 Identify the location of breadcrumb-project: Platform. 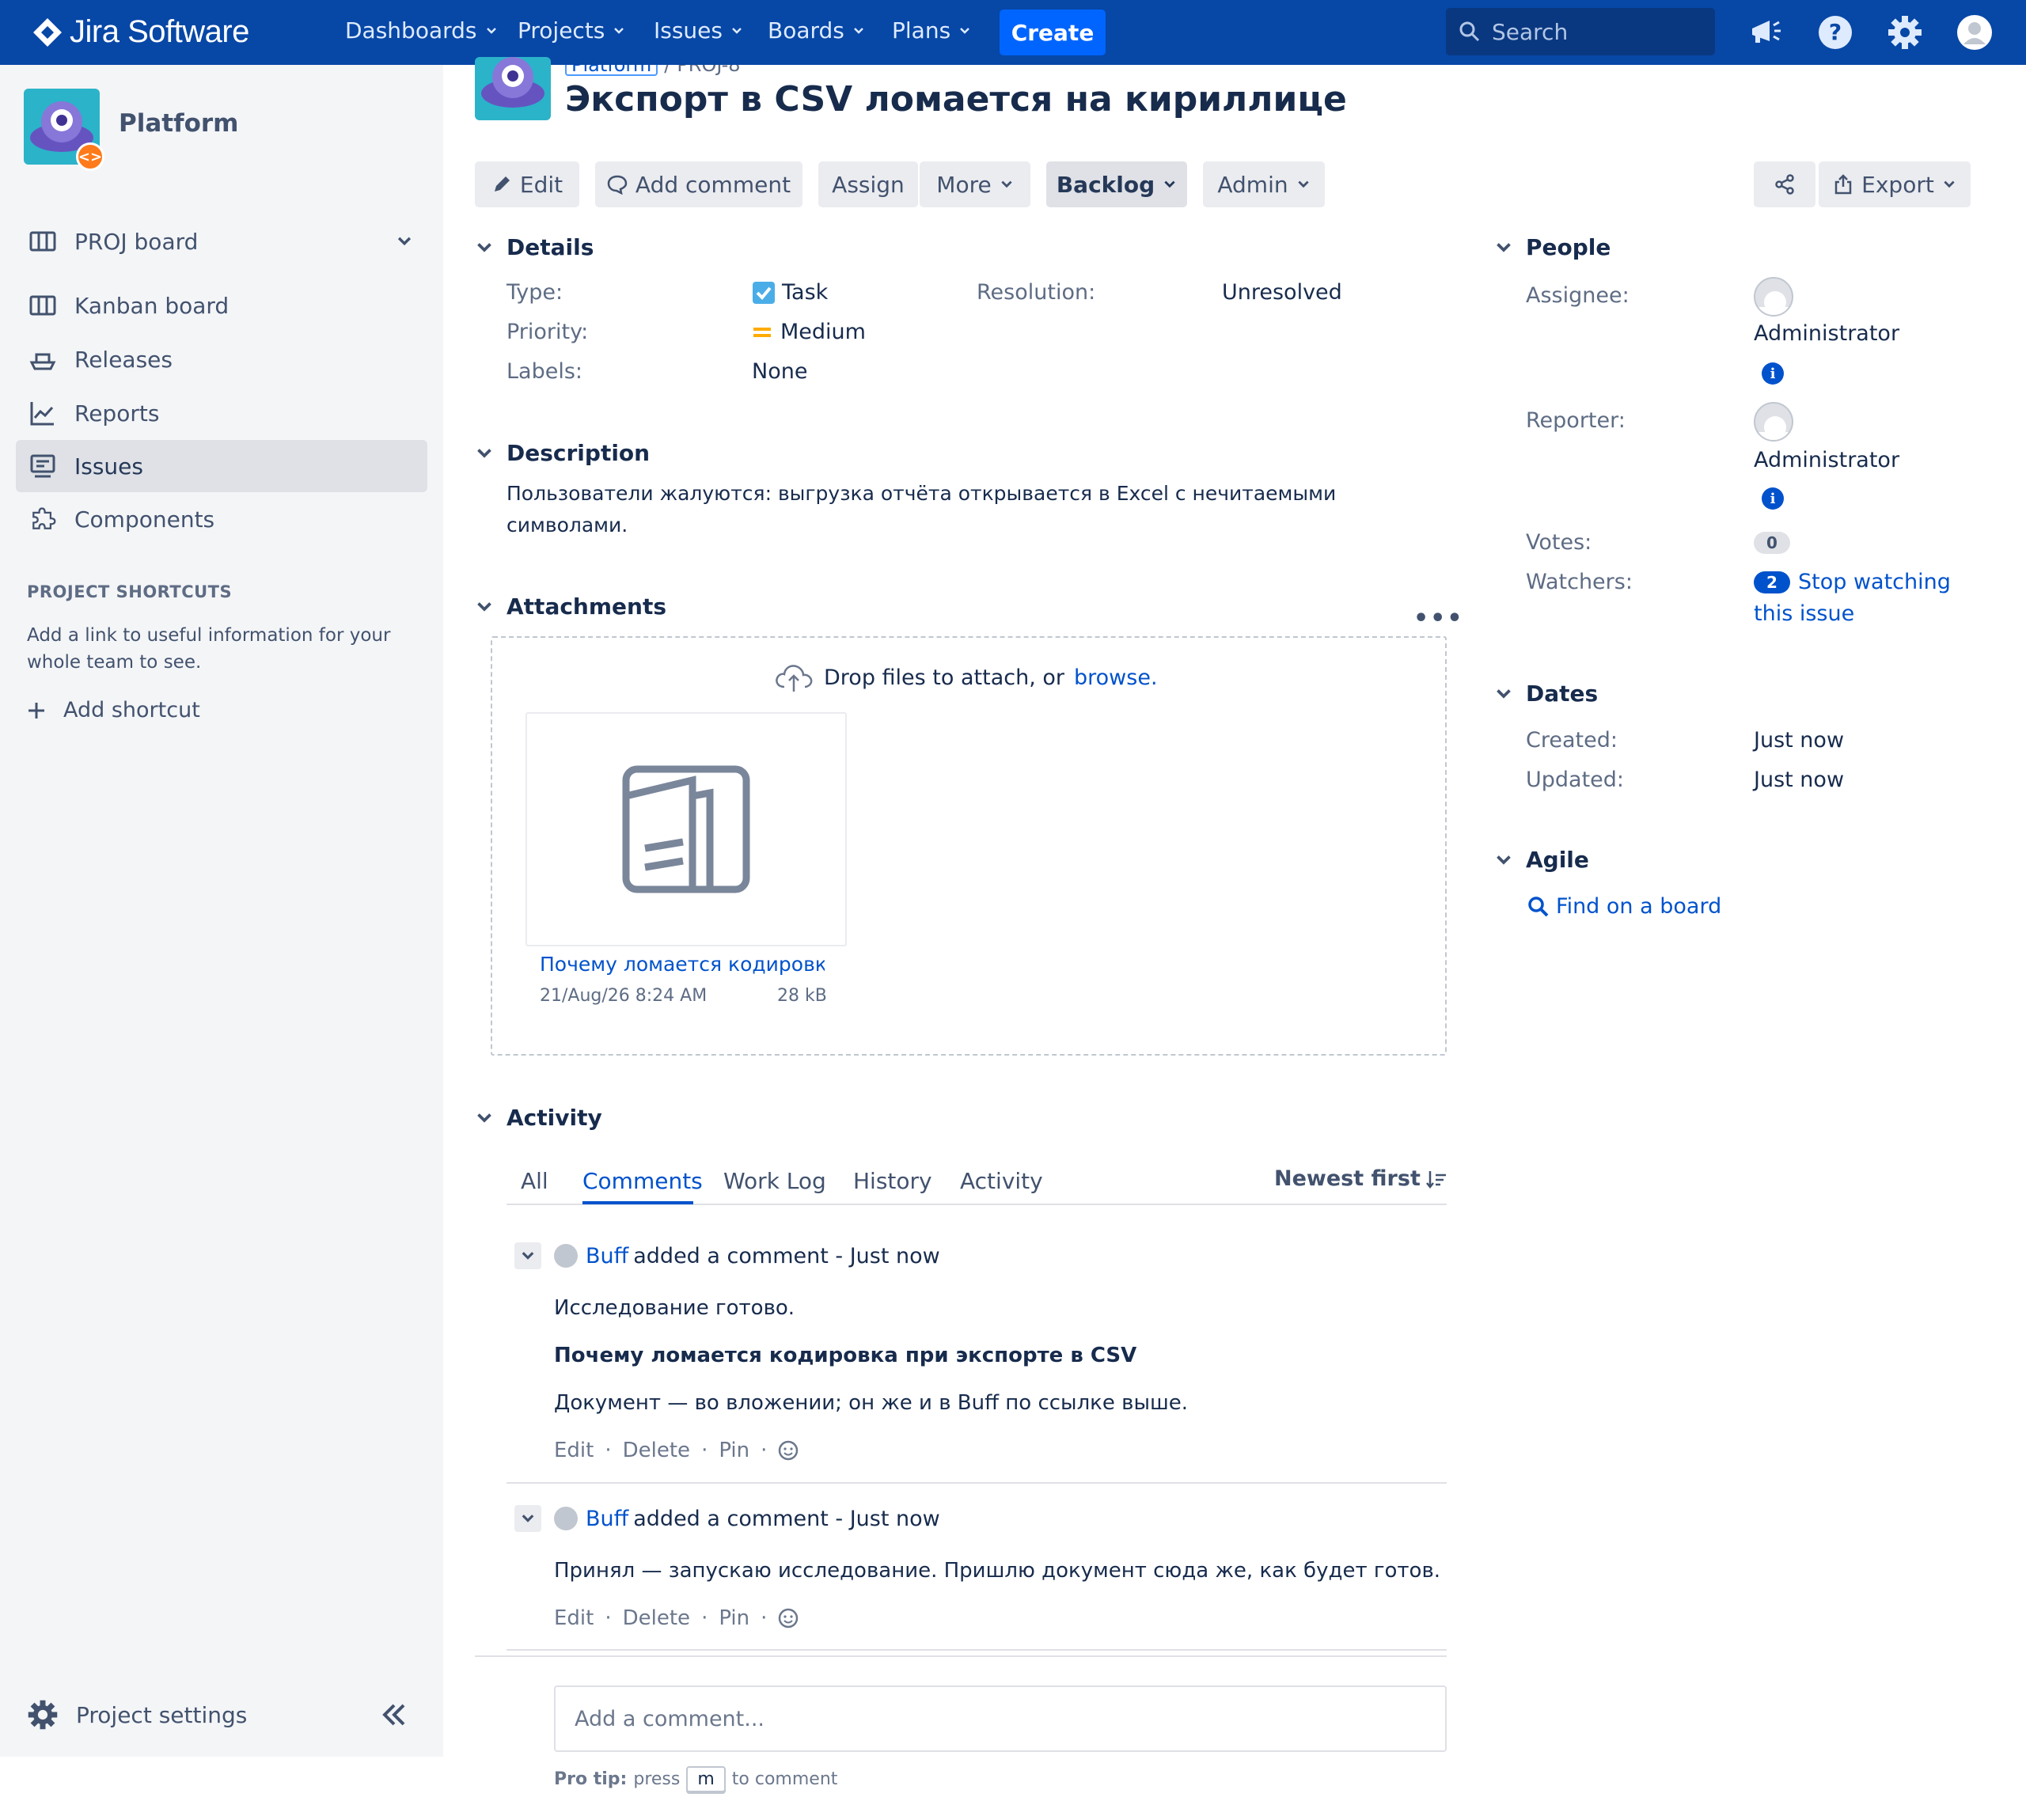
(611, 70).